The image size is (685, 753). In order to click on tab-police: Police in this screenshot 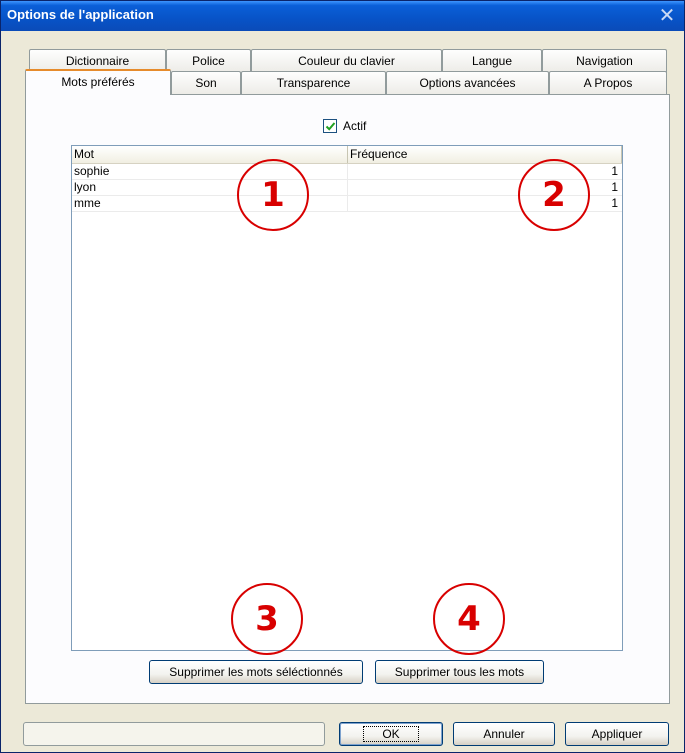, I will do `click(208, 61)`.